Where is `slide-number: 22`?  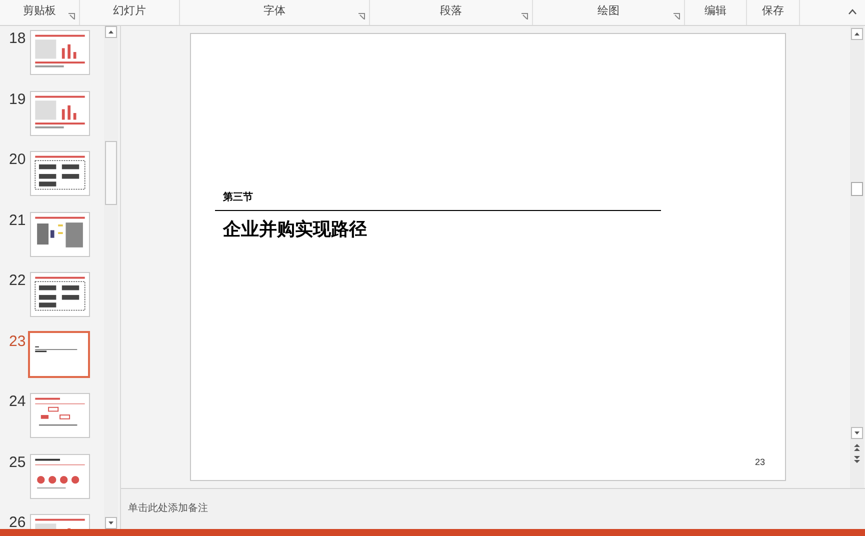 slide-number: 22 is located at coordinates (17, 280).